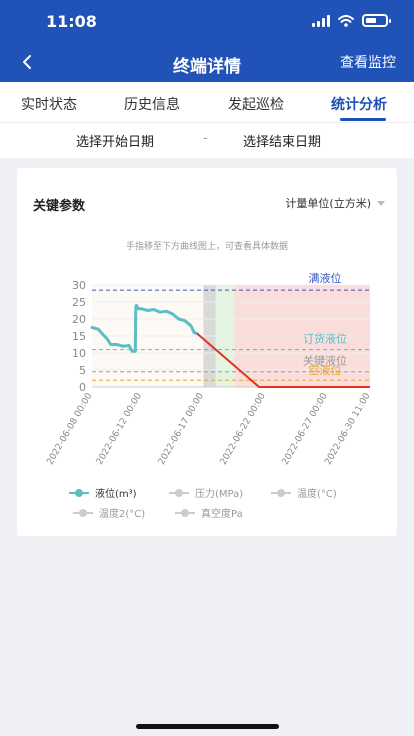  Describe the element at coordinates (119, 428) in the screenshot. I see `x-tick-label: 2022-06-12 00:00` at that location.